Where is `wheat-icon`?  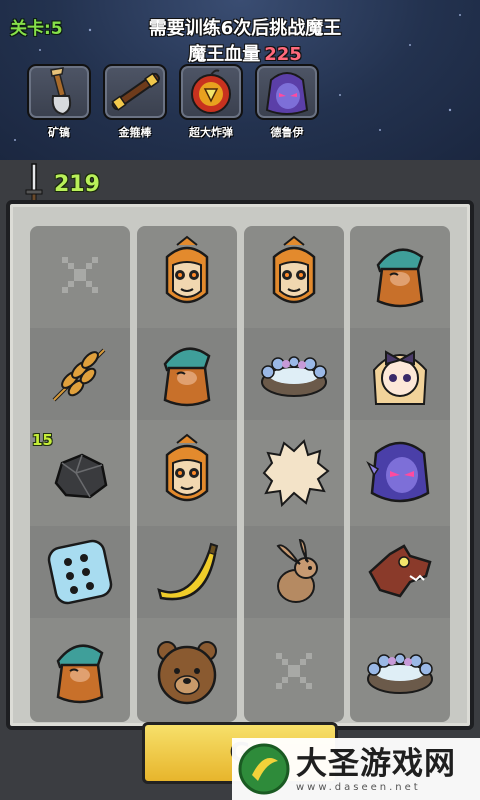
wheat-icon is located at coordinates (79, 375).